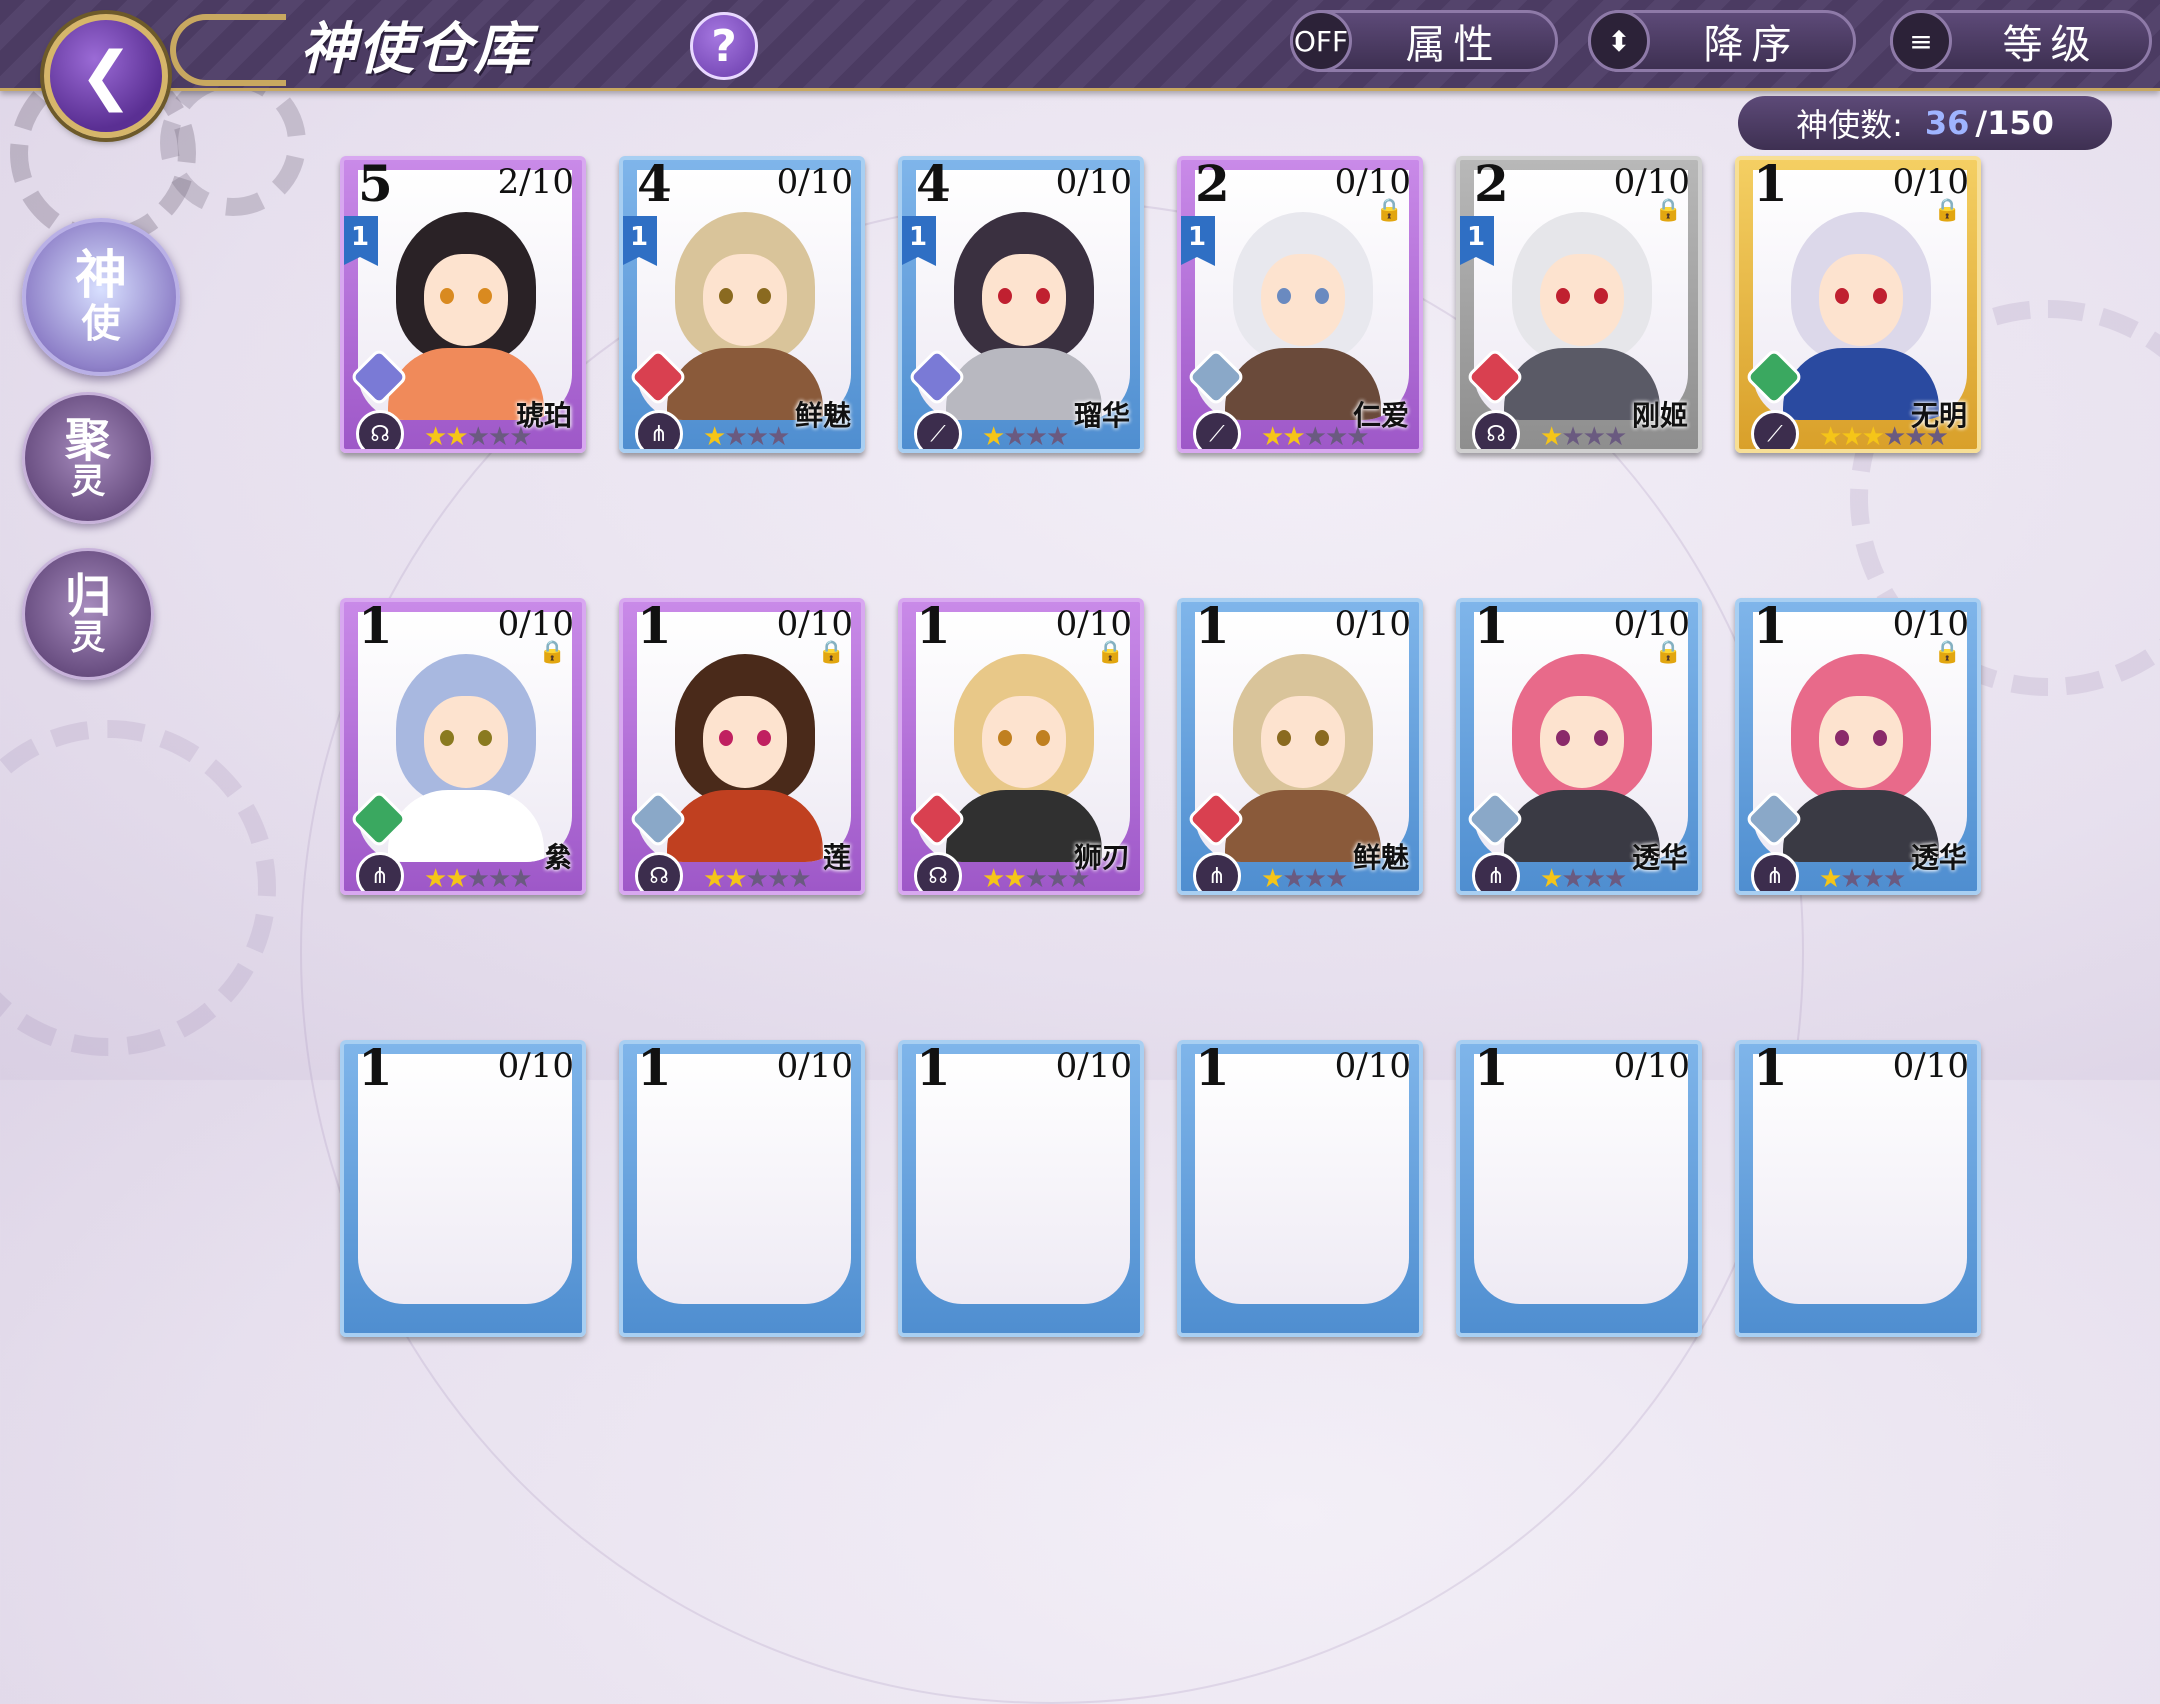  I want to click on side-tab-shenshi: 神使, so click(101, 297).